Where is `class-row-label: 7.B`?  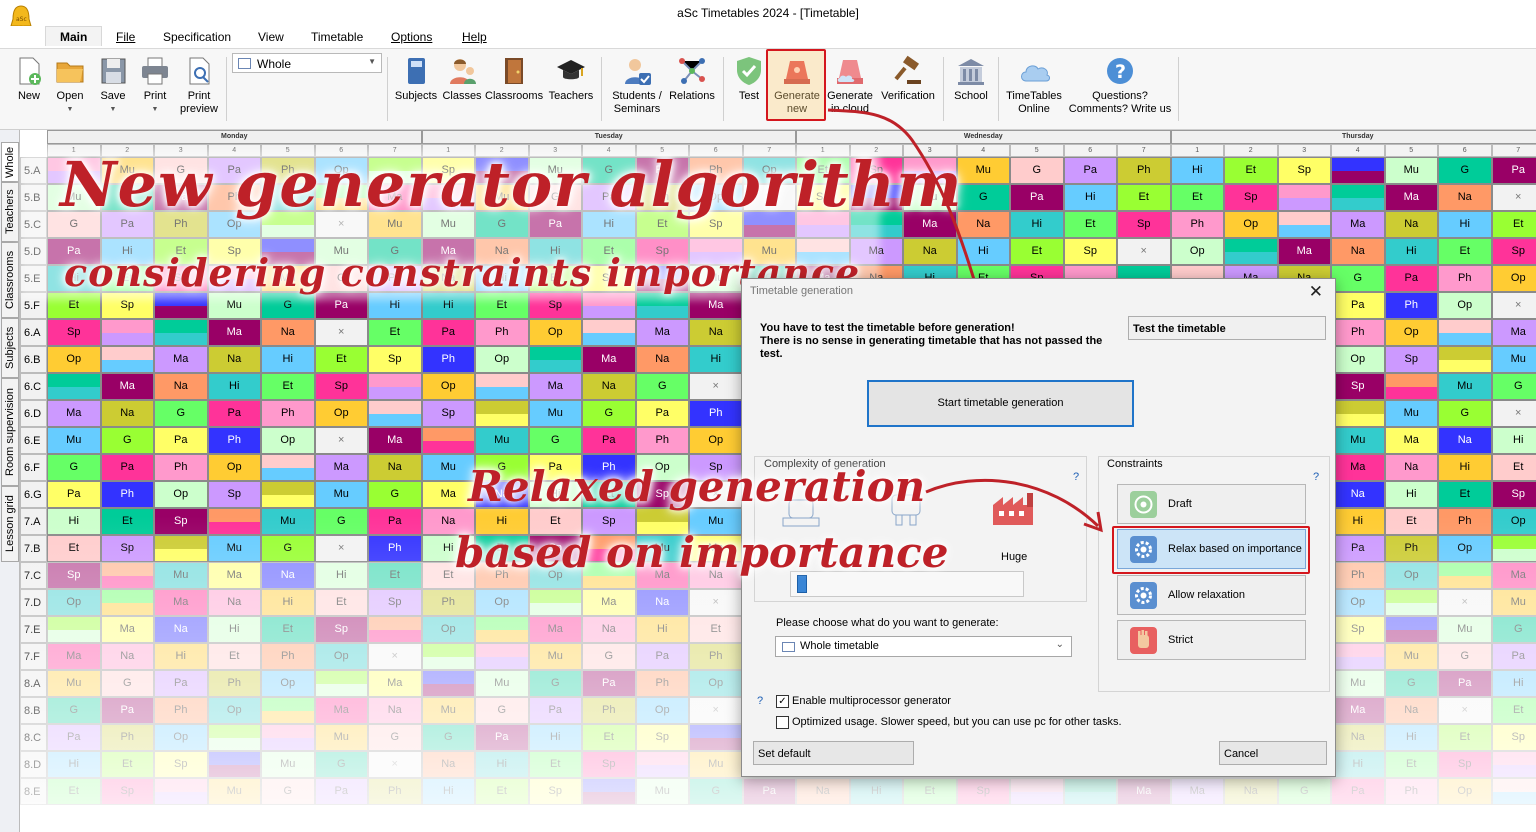
class-row-label: 7.B is located at coordinates (33, 548).